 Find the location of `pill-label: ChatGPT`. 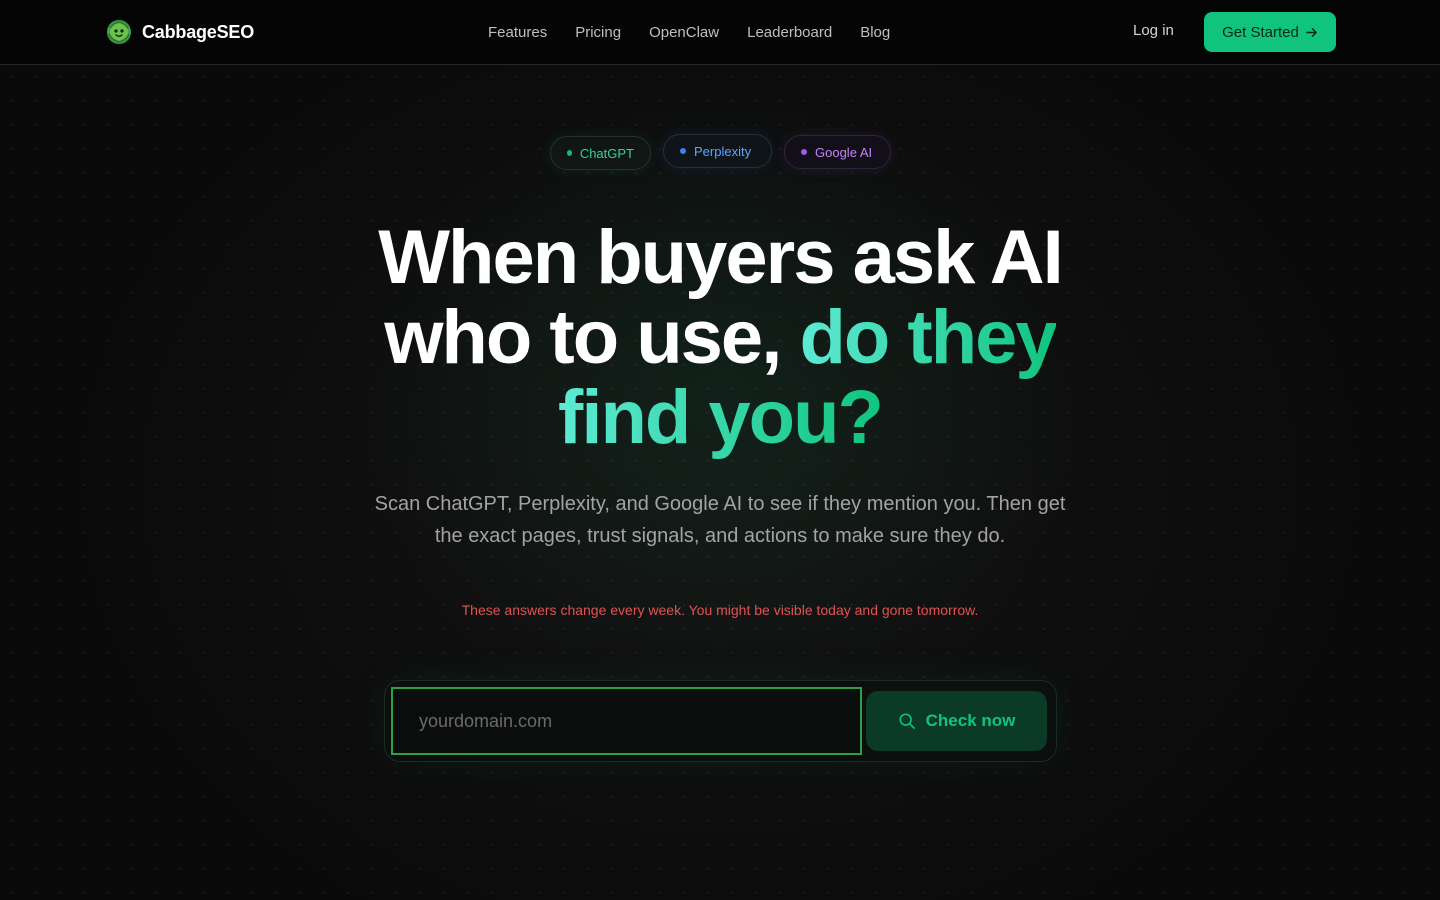

pill-label: ChatGPT is located at coordinates (606, 153).